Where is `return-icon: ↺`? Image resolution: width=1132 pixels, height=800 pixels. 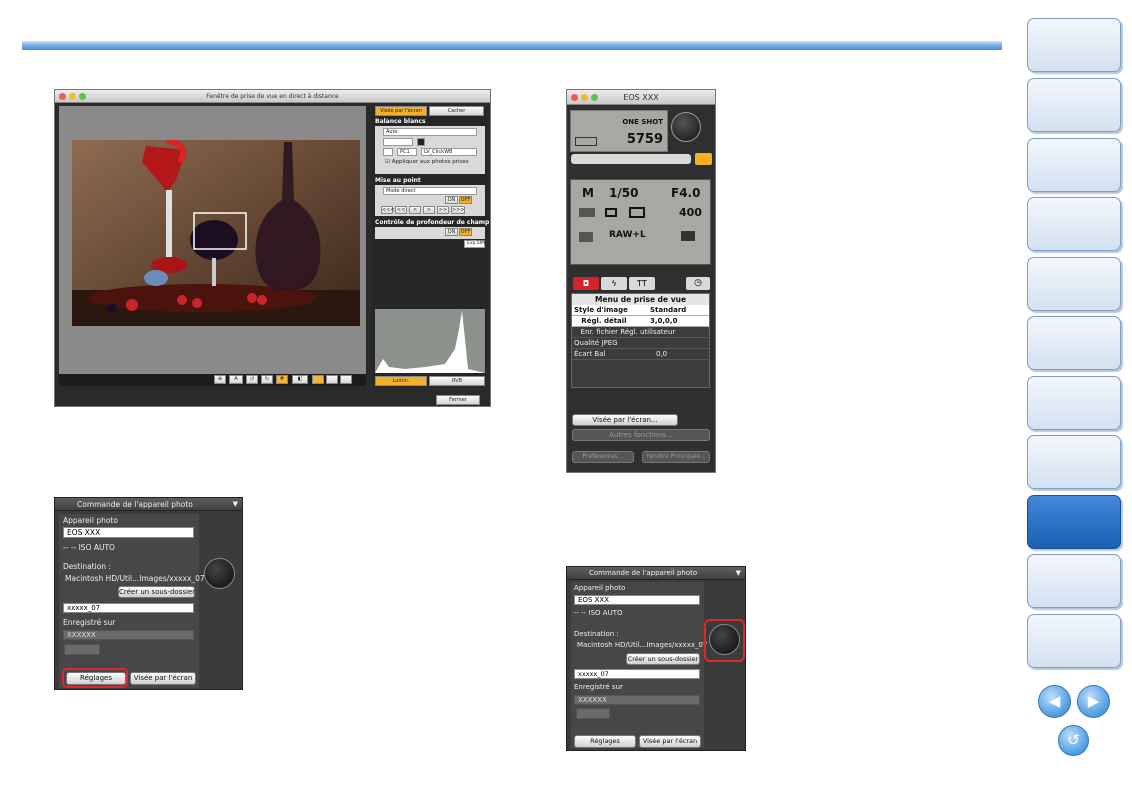 return-icon: ↺ is located at coordinates (1073, 740).